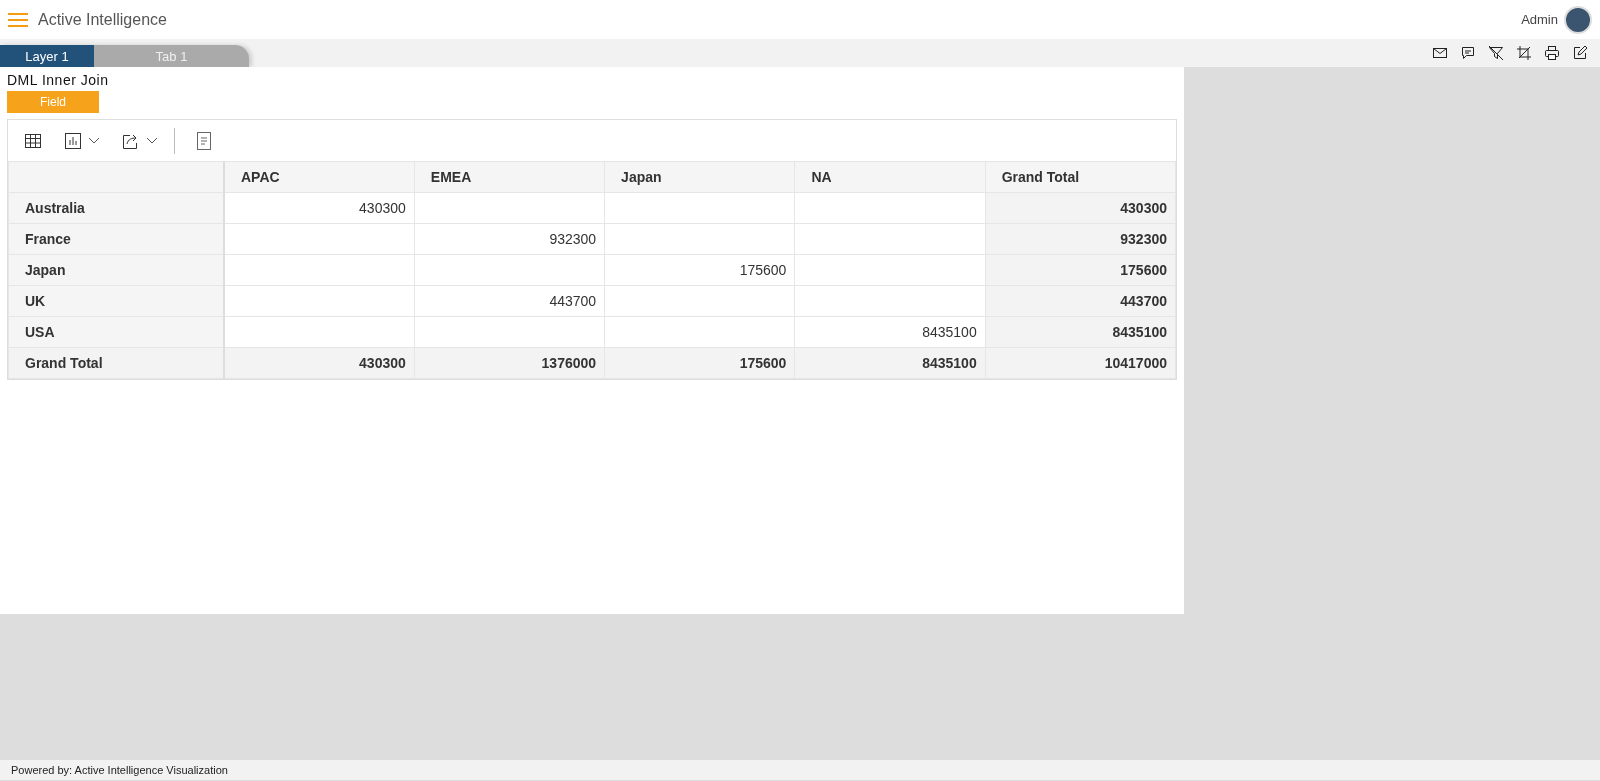 This screenshot has height=781, width=1600. I want to click on filter-off-icon, so click(1496, 53).